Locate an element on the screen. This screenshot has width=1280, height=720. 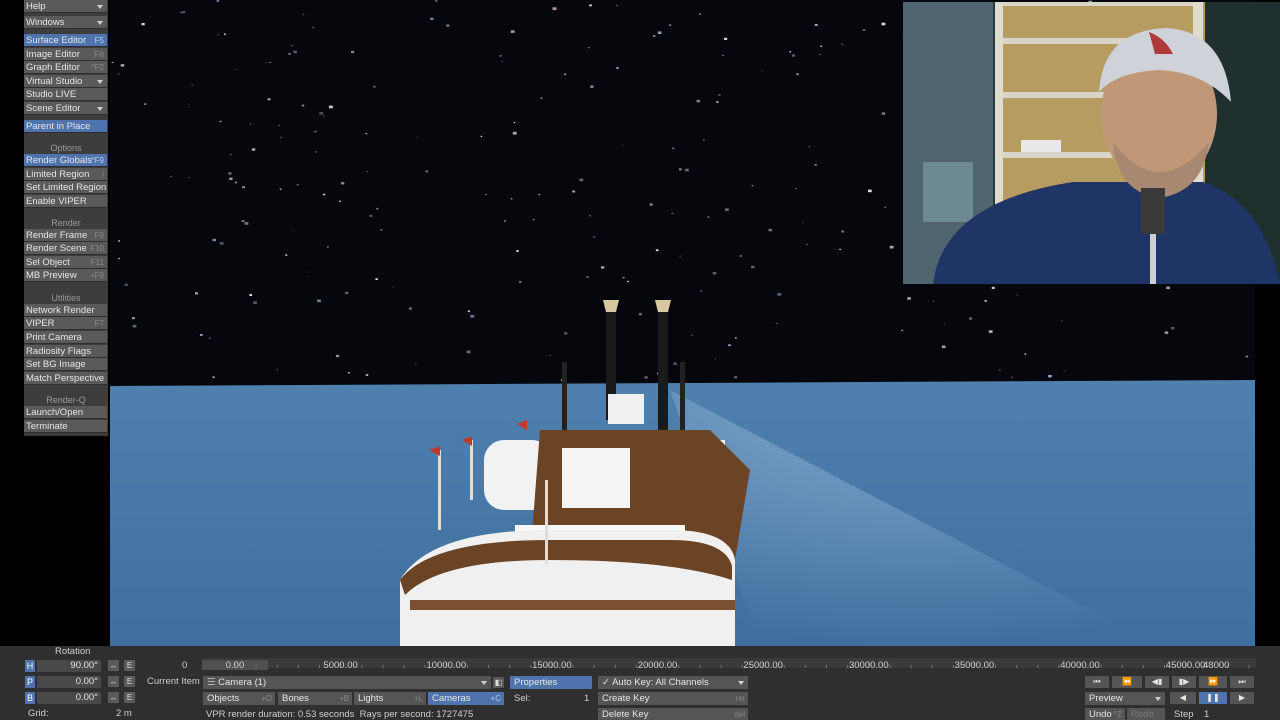
shortcut-label: +L is located at coordinates (418, 698).